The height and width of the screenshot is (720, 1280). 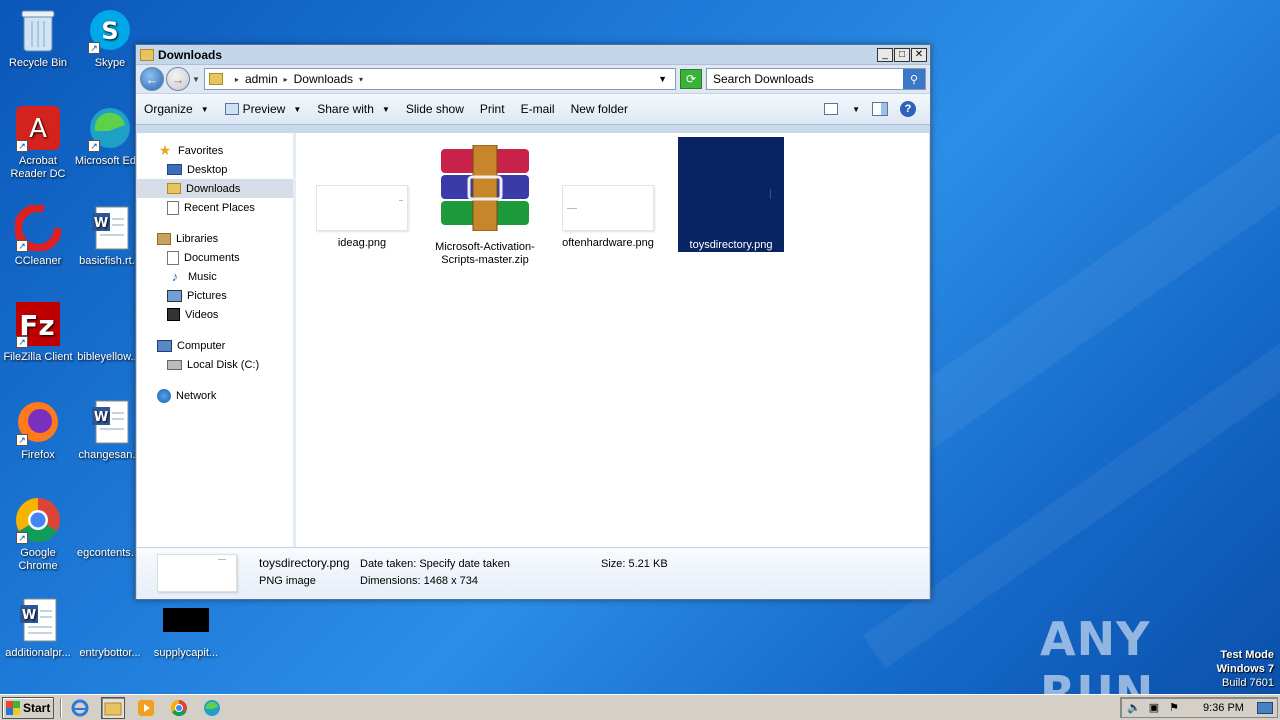 I want to click on file-item-ideag: ideag.png, so click(x=362, y=217).